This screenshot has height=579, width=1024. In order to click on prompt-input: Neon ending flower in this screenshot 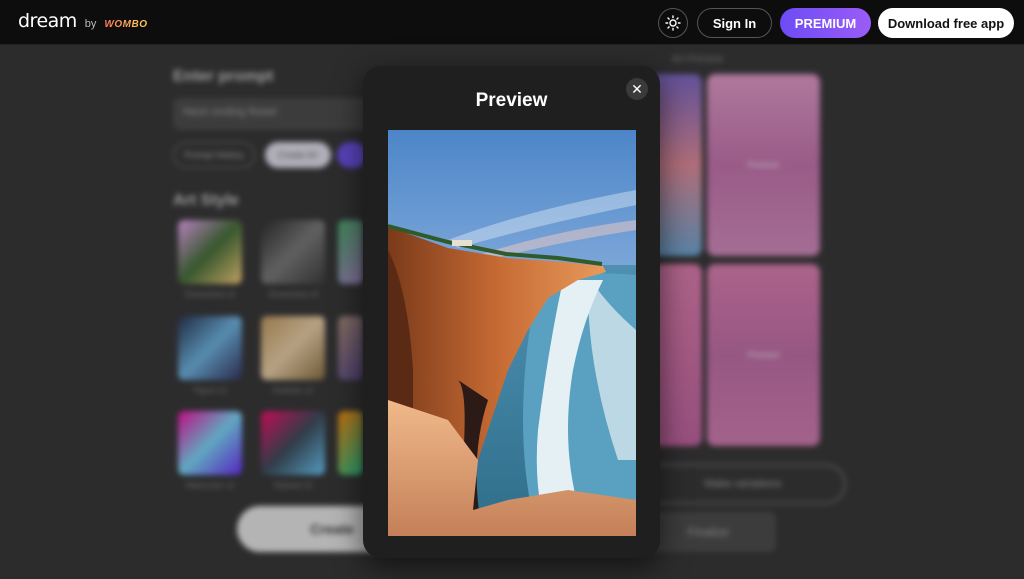, I will do `click(273, 114)`.